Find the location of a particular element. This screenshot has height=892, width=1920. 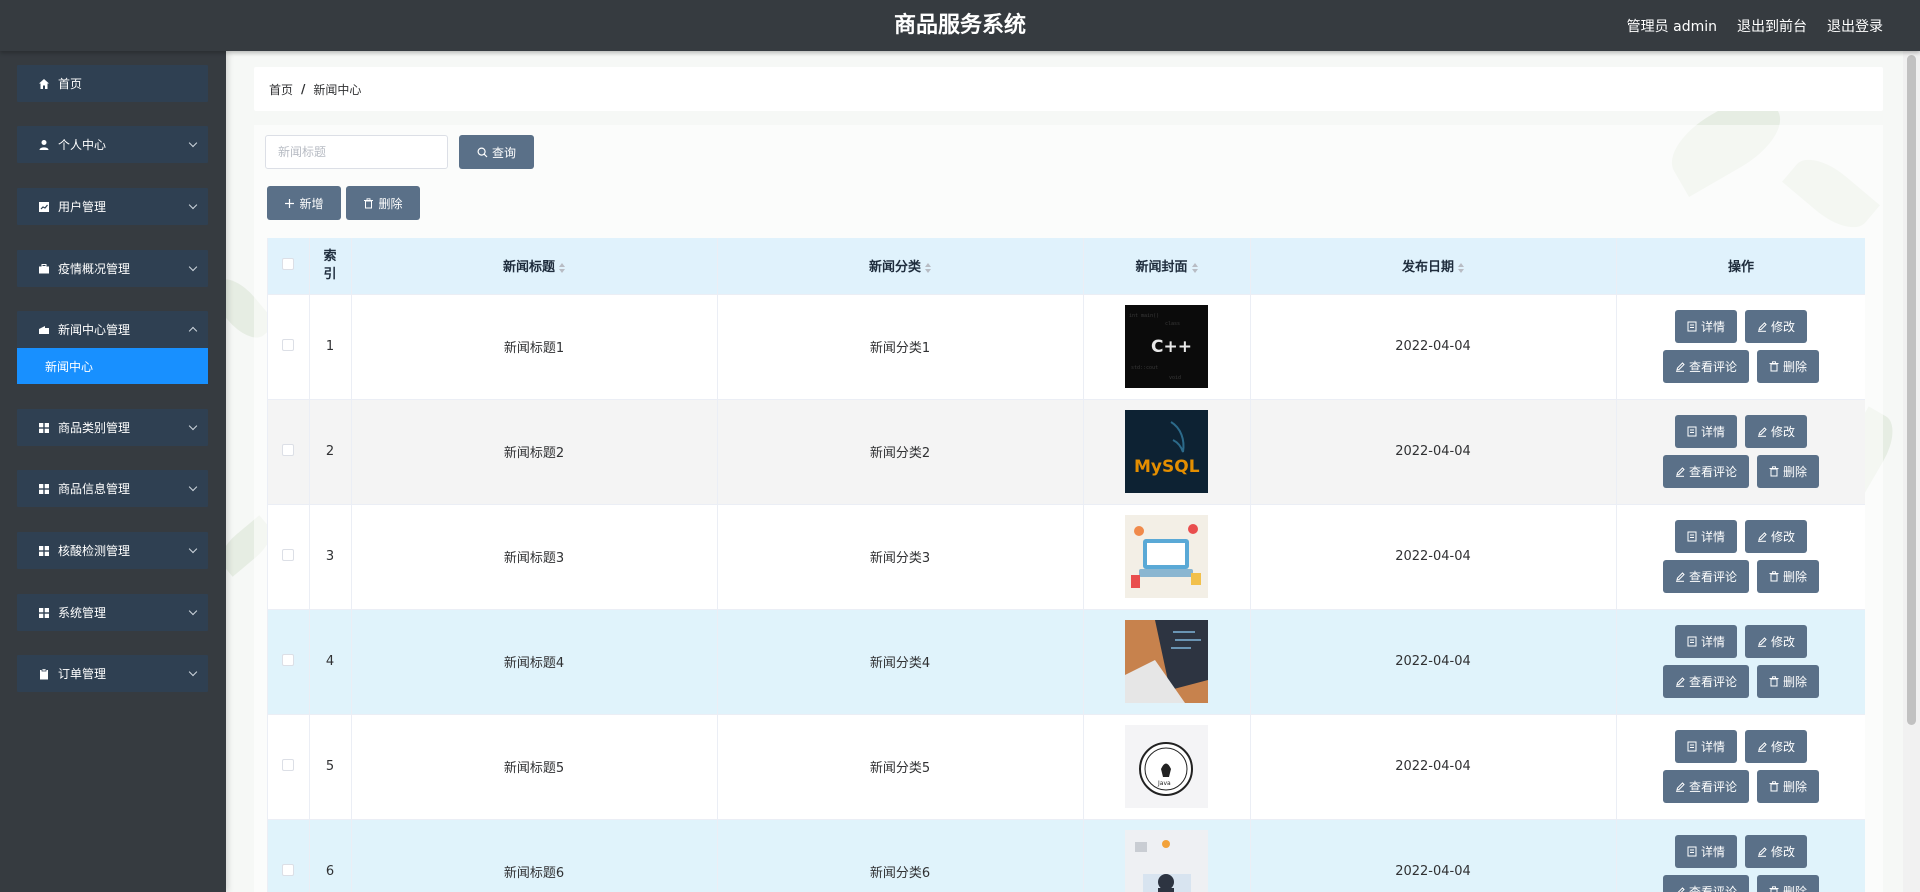

news-cover-image: int main() class std::cout void C++ is located at coordinates (1166, 346).